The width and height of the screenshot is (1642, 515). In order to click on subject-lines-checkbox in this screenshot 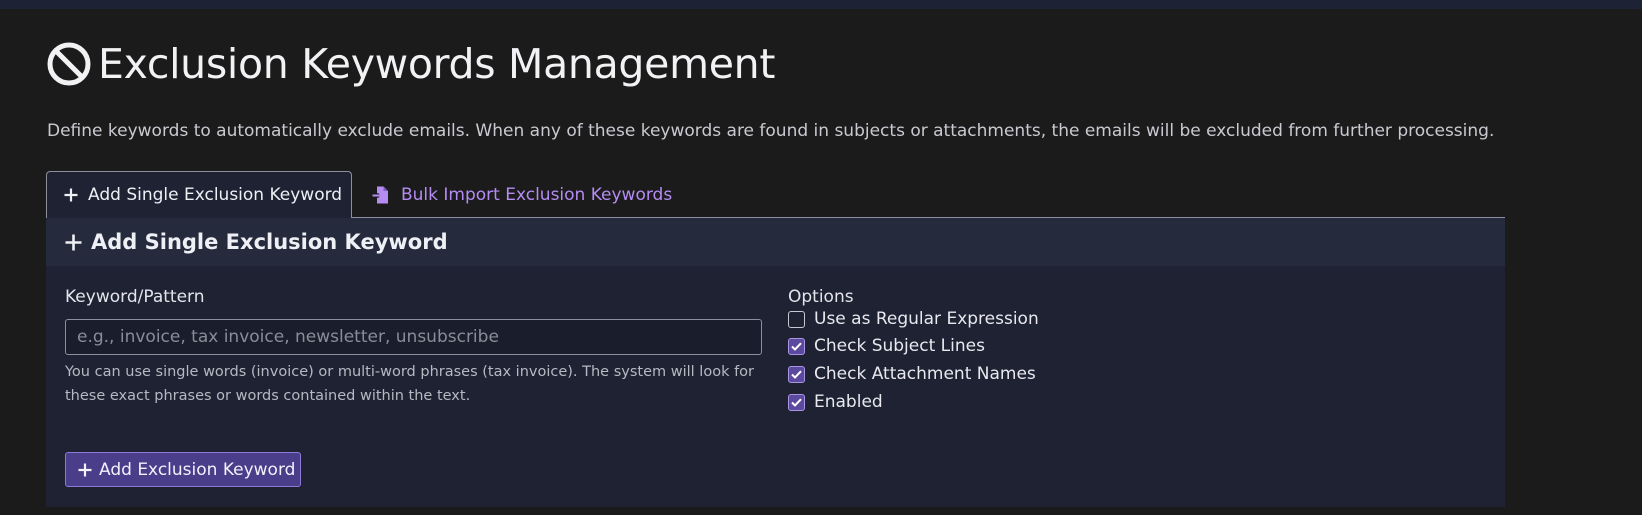, I will do `click(796, 346)`.